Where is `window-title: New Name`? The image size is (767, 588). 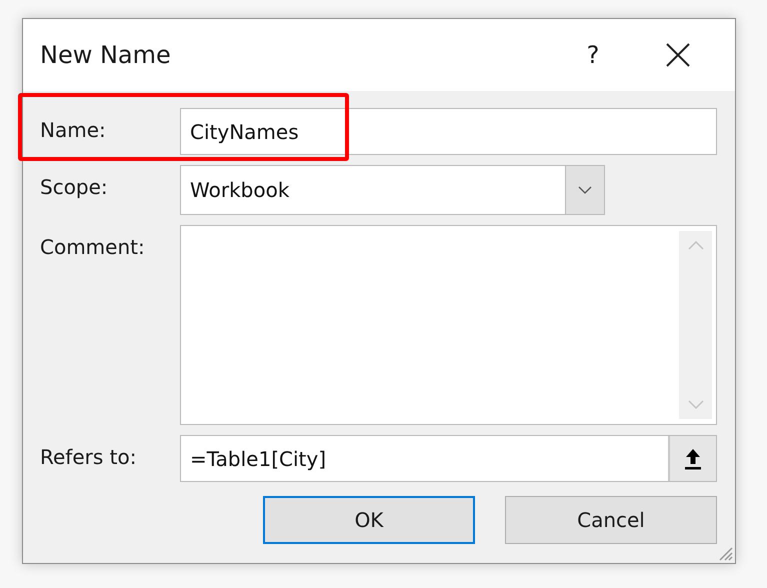
window-title: New Name is located at coordinates (106, 55).